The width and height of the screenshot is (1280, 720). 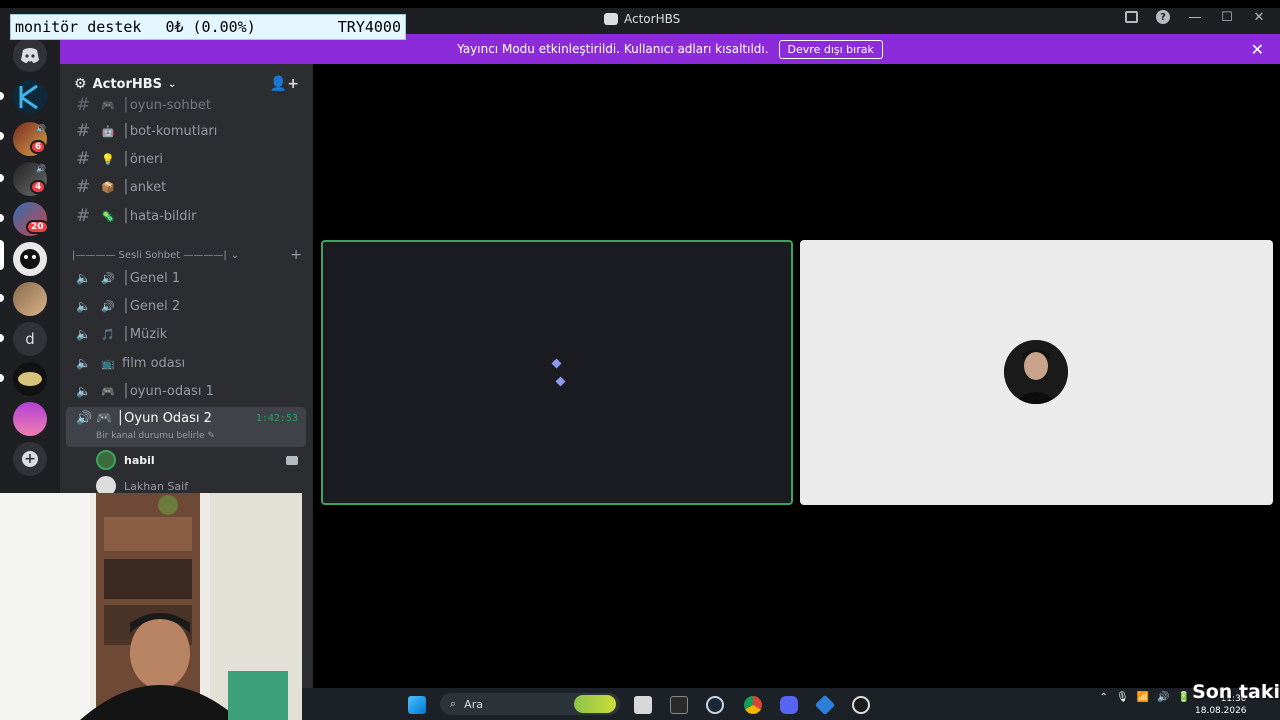 What do you see at coordinates (187, 159) in the screenshot?
I see `channel-oneri: # 💡 │öneri` at bounding box center [187, 159].